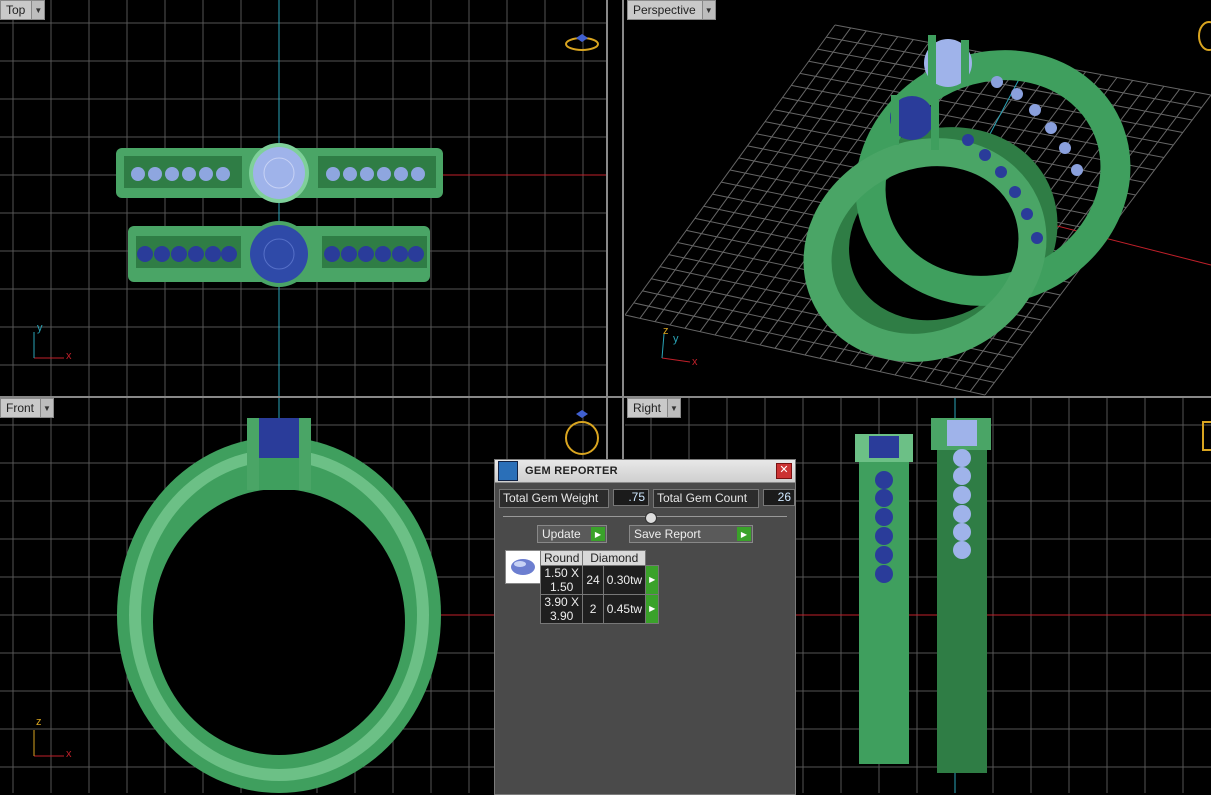 The height and width of the screenshot is (795, 1211). Describe the element at coordinates (279, 173) in the screenshot. I see `ring-band-upper` at that location.